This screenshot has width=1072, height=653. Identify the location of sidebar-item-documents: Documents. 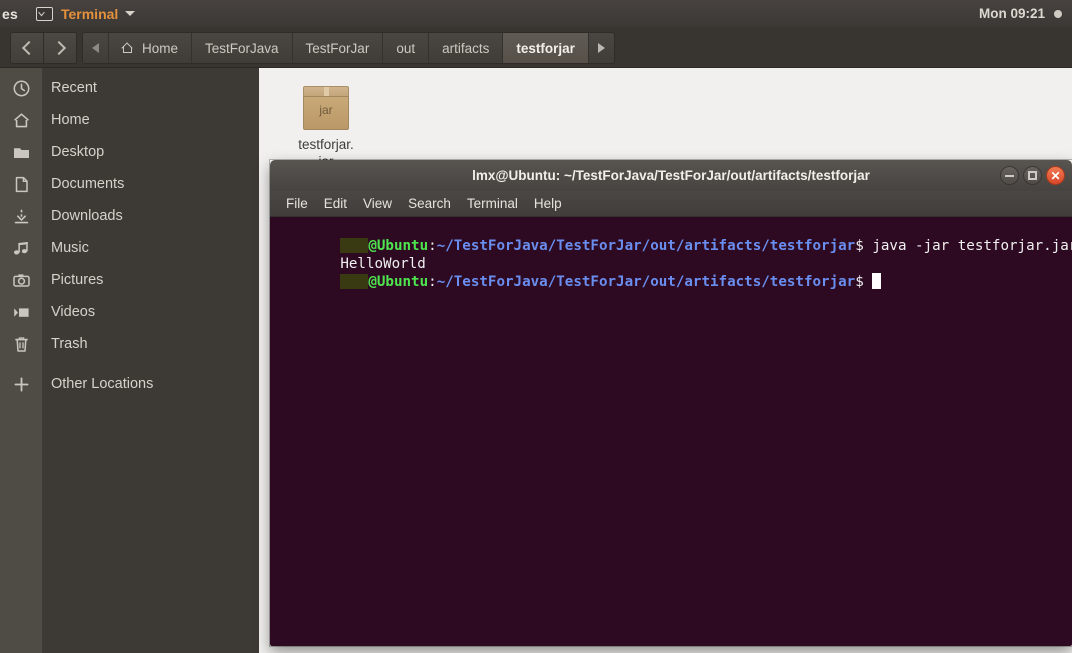
(129, 184).